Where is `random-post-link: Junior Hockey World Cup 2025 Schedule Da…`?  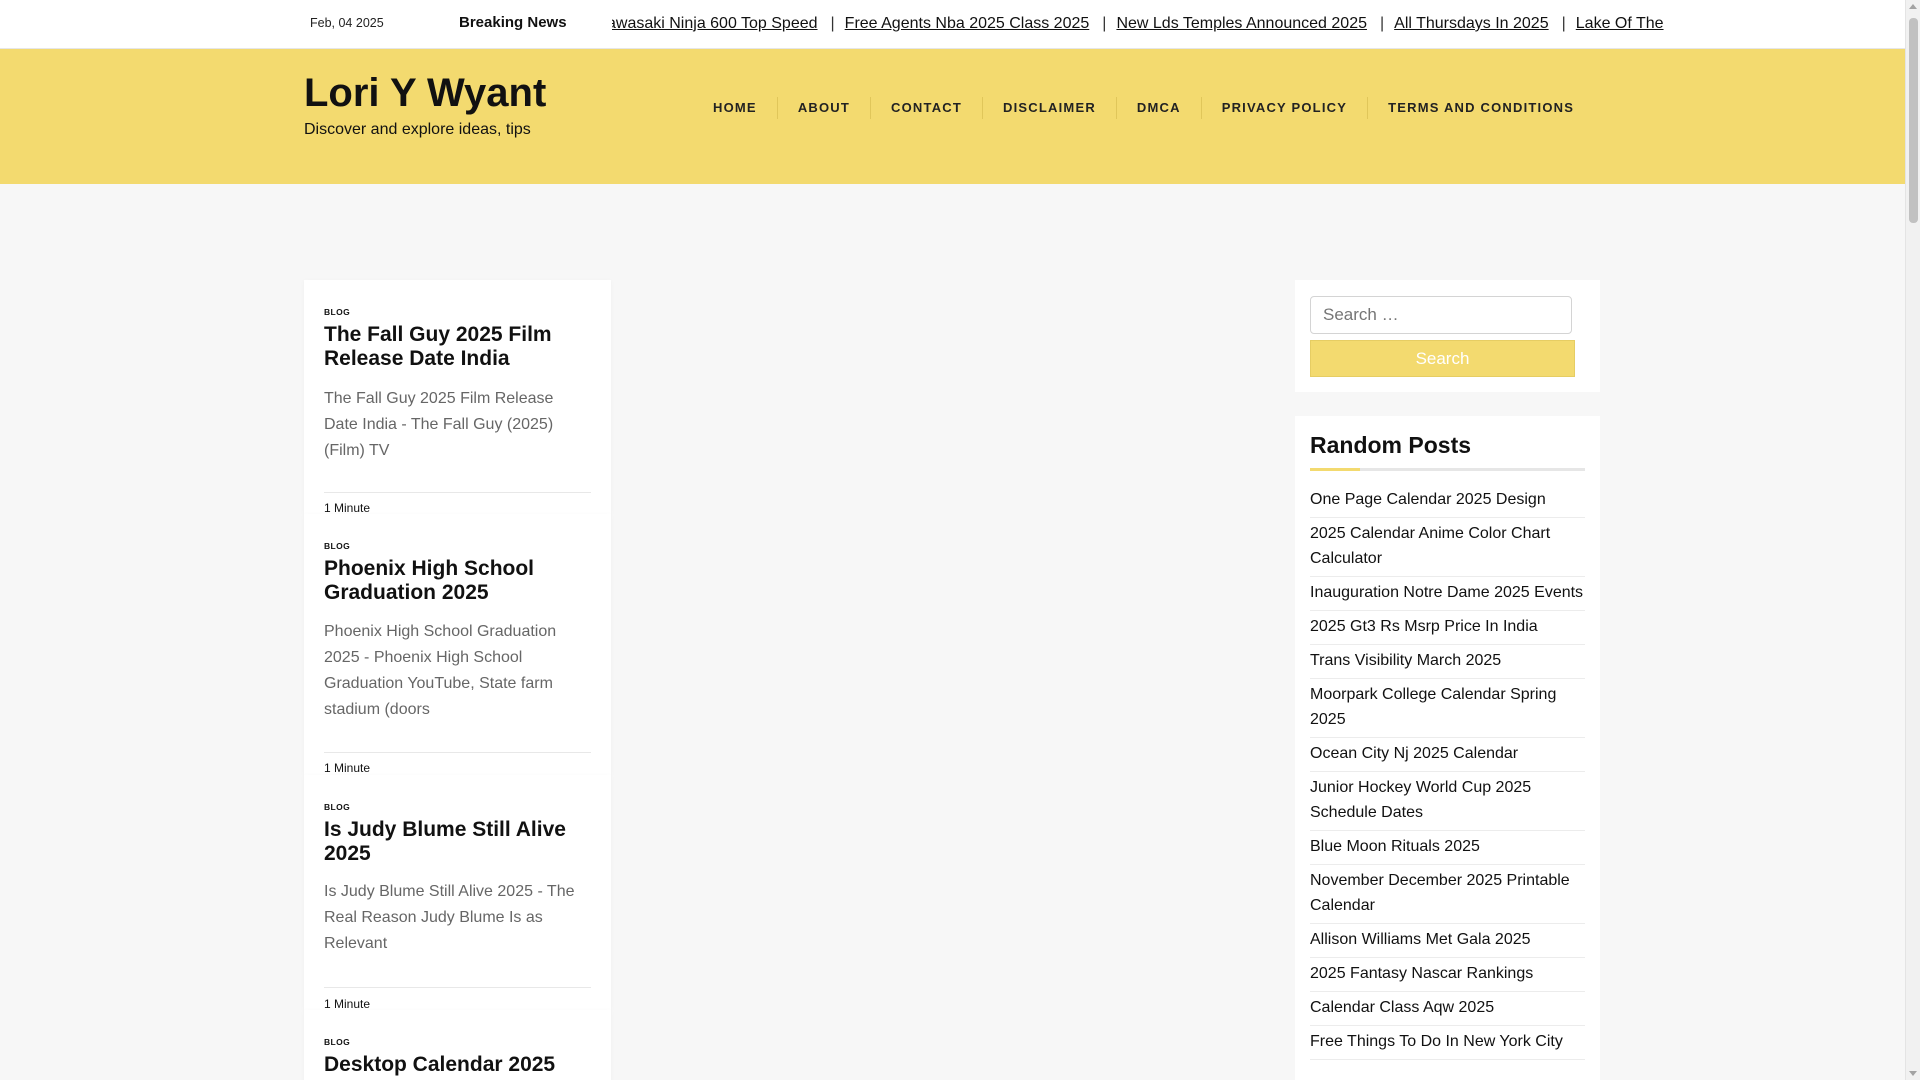
random-post-link: Junior Hockey World Cup 2025 Schedule Da… is located at coordinates (1447, 801).